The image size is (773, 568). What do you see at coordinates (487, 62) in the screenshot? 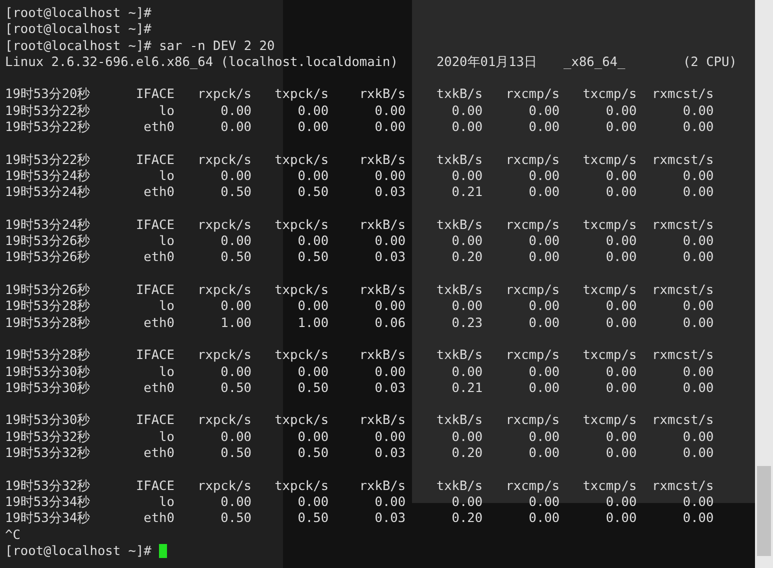
I see `system-info-text: 2020年01月13日` at bounding box center [487, 62].